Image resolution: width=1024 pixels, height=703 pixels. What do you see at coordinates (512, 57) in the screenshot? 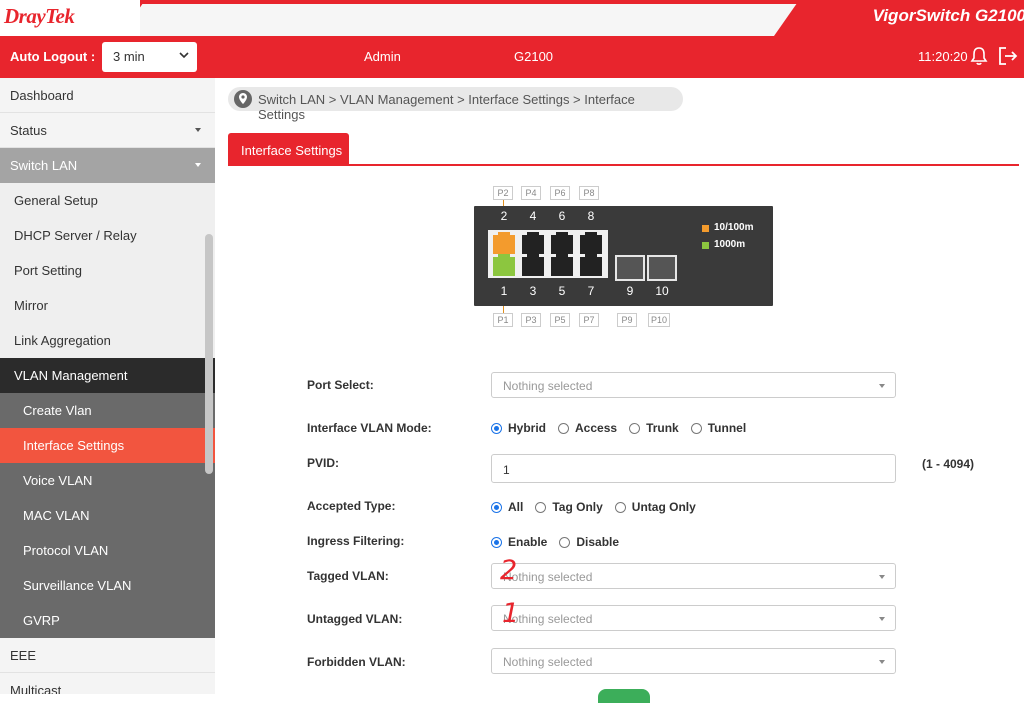
I see `top-header: Auto Logout : 3 min Admin G2100 11:20:20` at bounding box center [512, 57].